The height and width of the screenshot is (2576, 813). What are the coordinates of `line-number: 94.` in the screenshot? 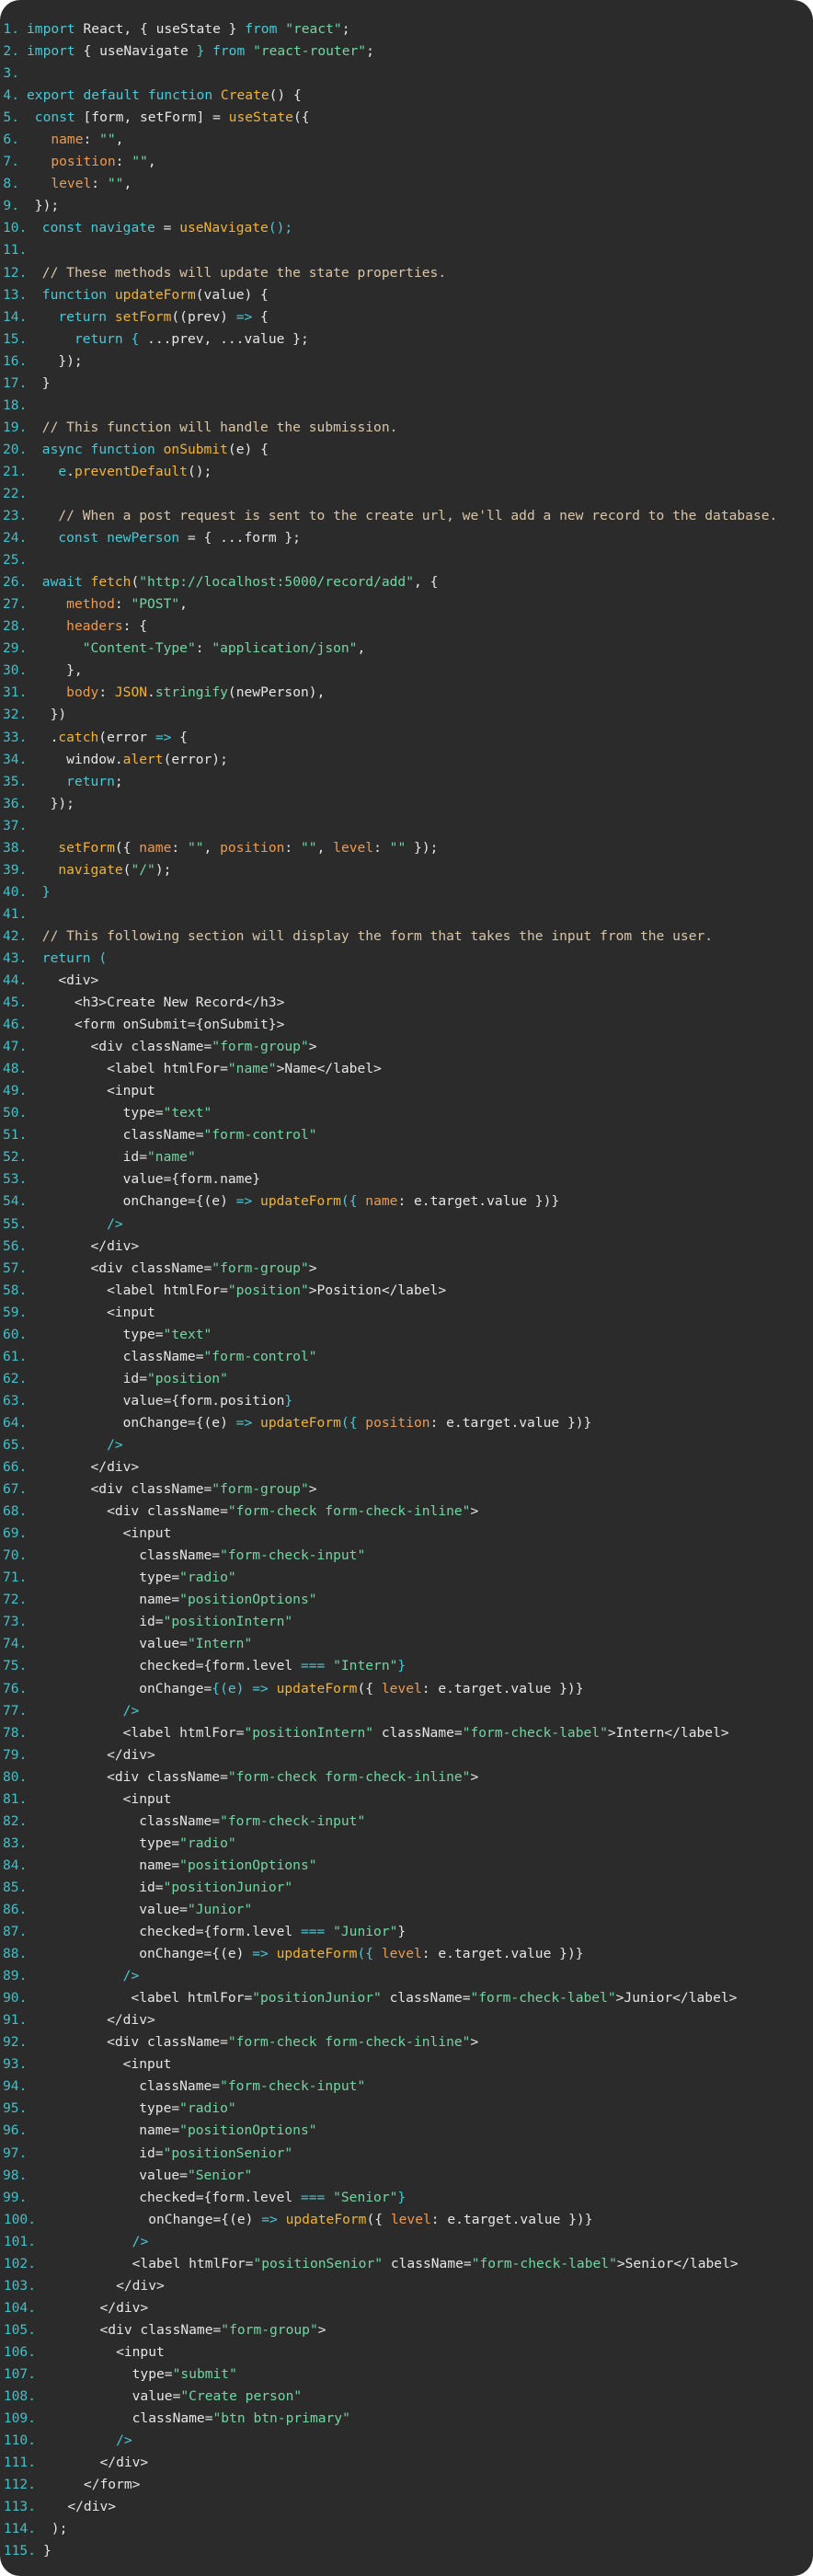 It's located at (15, 2086).